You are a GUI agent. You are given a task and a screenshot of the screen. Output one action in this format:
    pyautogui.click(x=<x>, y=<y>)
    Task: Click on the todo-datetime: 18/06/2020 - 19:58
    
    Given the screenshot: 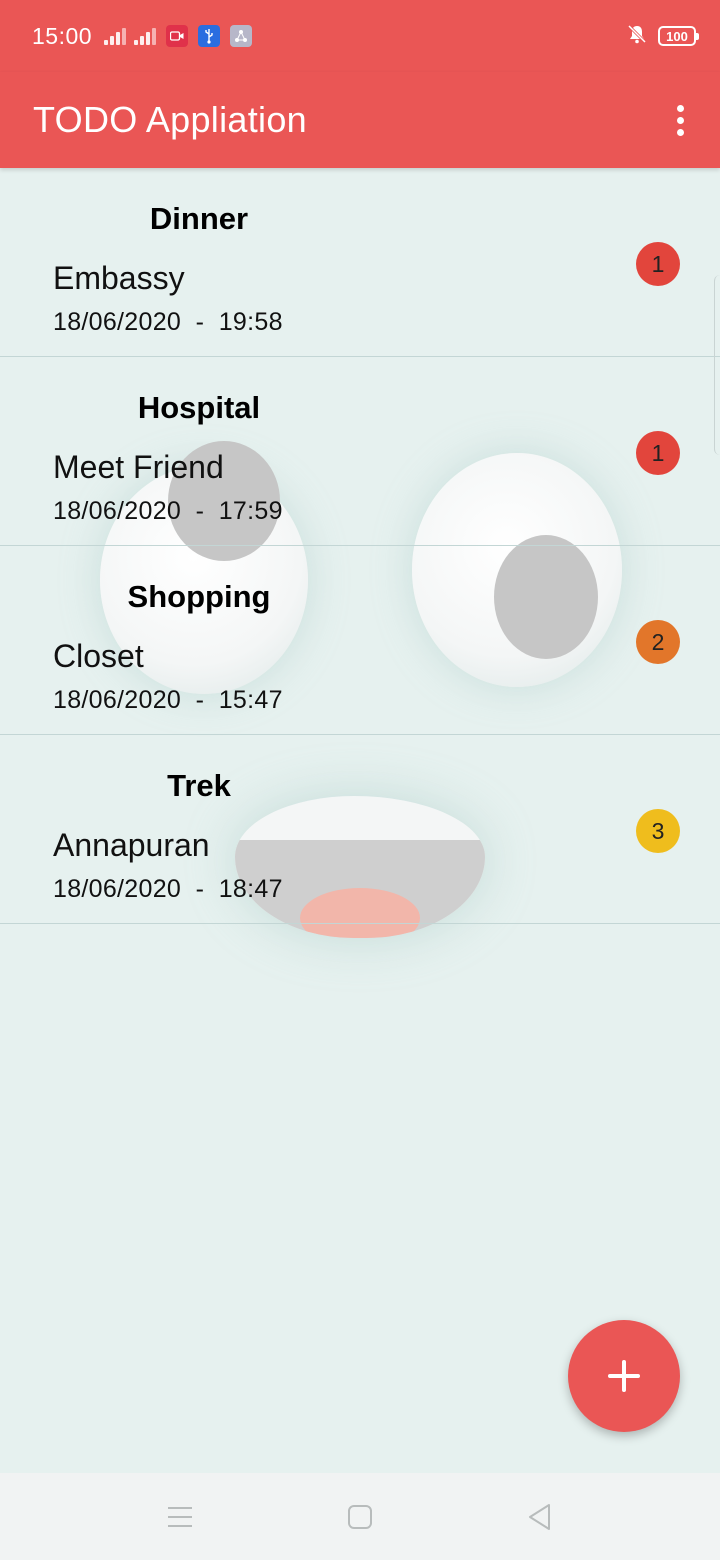 What is the action you would take?
    pyautogui.click(x=168, y=322)
    